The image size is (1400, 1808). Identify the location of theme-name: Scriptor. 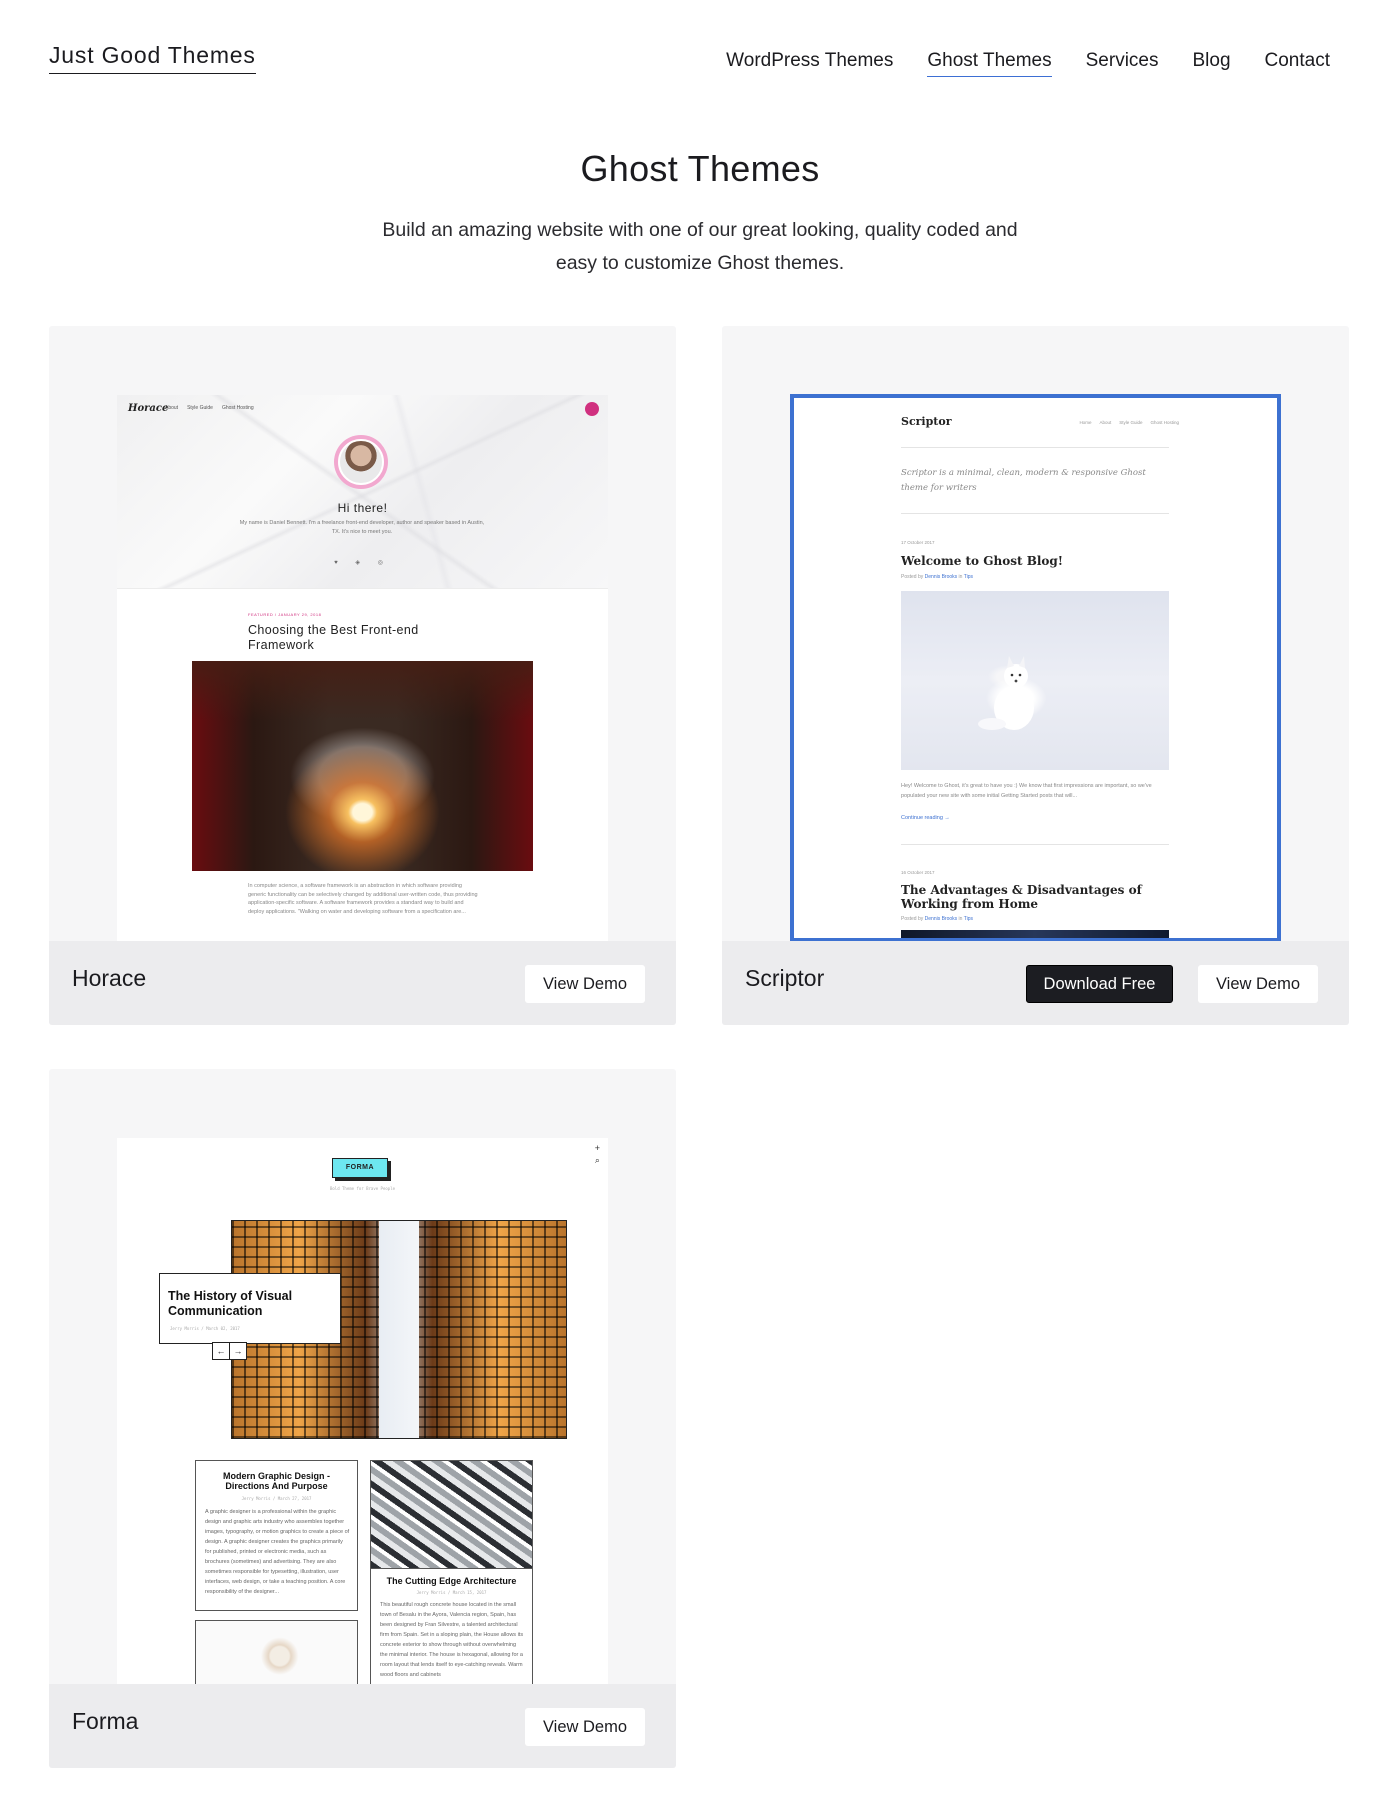
(785, 978).